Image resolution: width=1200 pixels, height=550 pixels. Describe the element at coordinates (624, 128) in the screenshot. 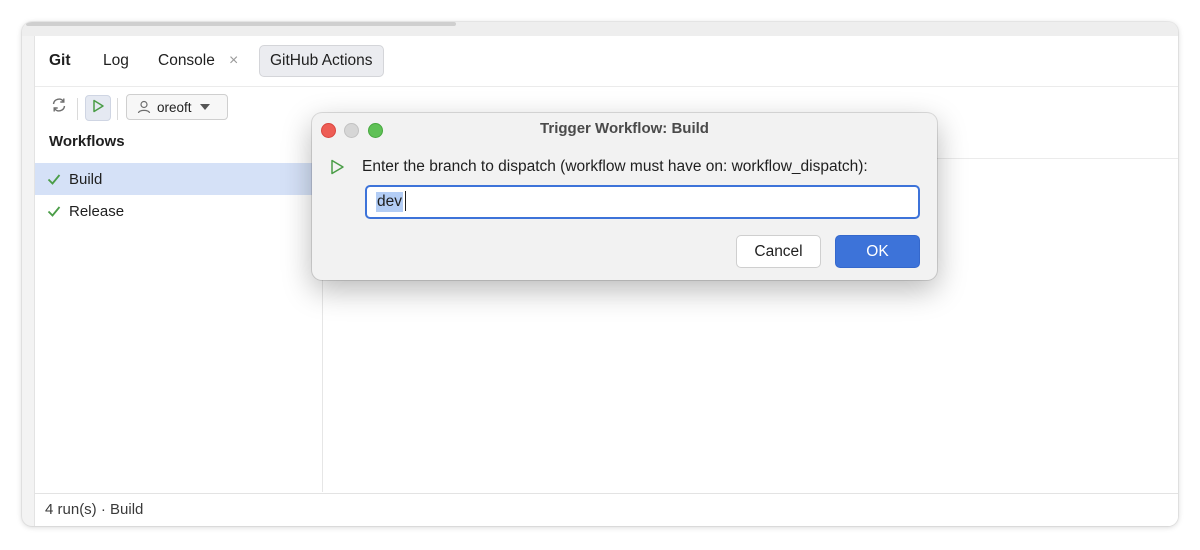

I see `dialog-title: Trigger Workflow: Build` at that location.